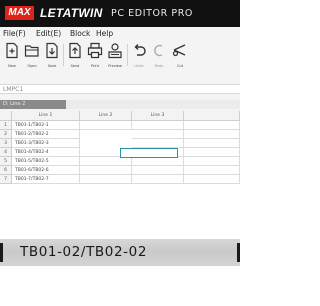 The width and height of the screenshot is (320, 306). Describe the element at coordinates (80, 33) in the screenshot. I see `menu-block: Block` at that location.